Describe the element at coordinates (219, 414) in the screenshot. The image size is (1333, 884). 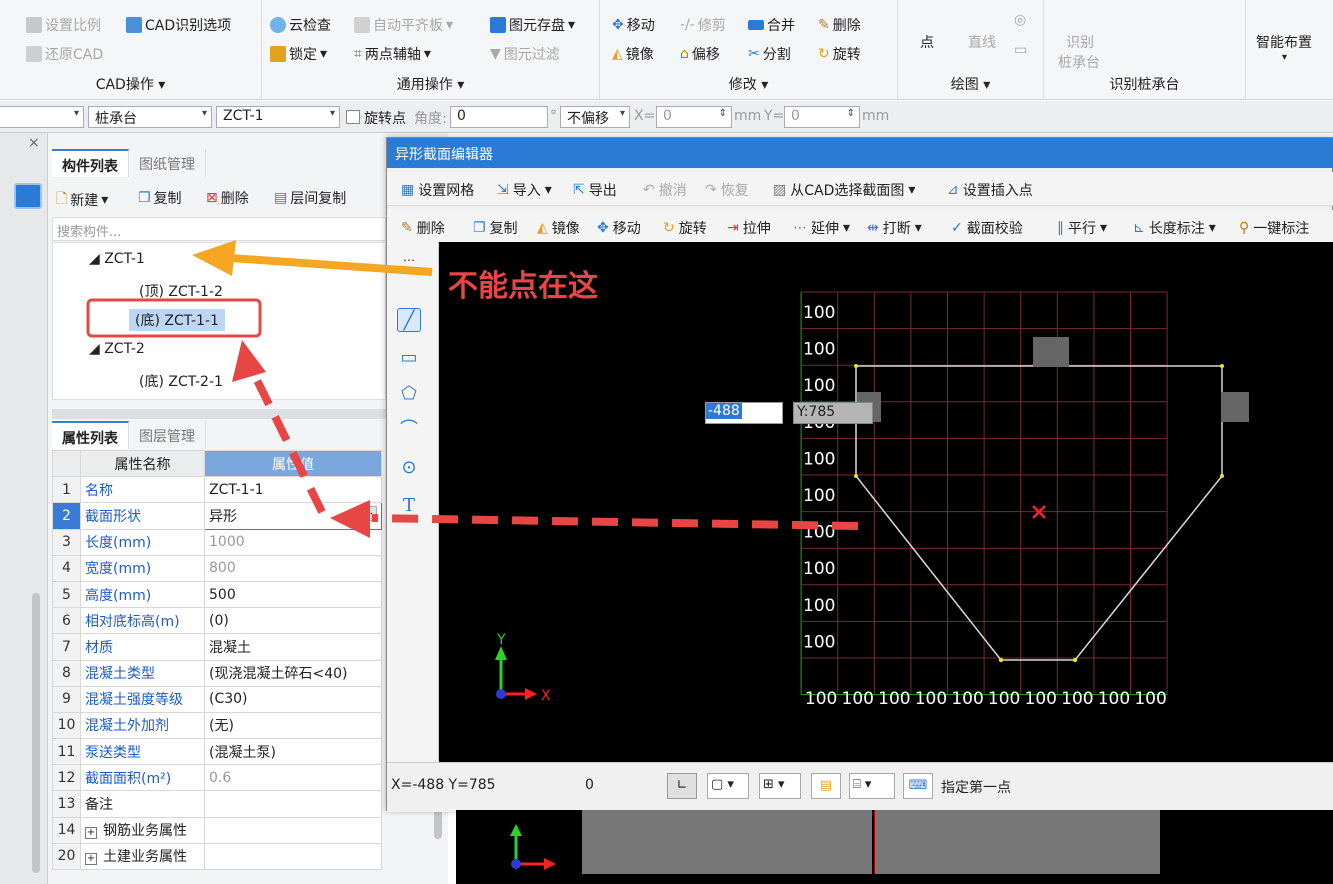
I see `panel-splitter` at that location.